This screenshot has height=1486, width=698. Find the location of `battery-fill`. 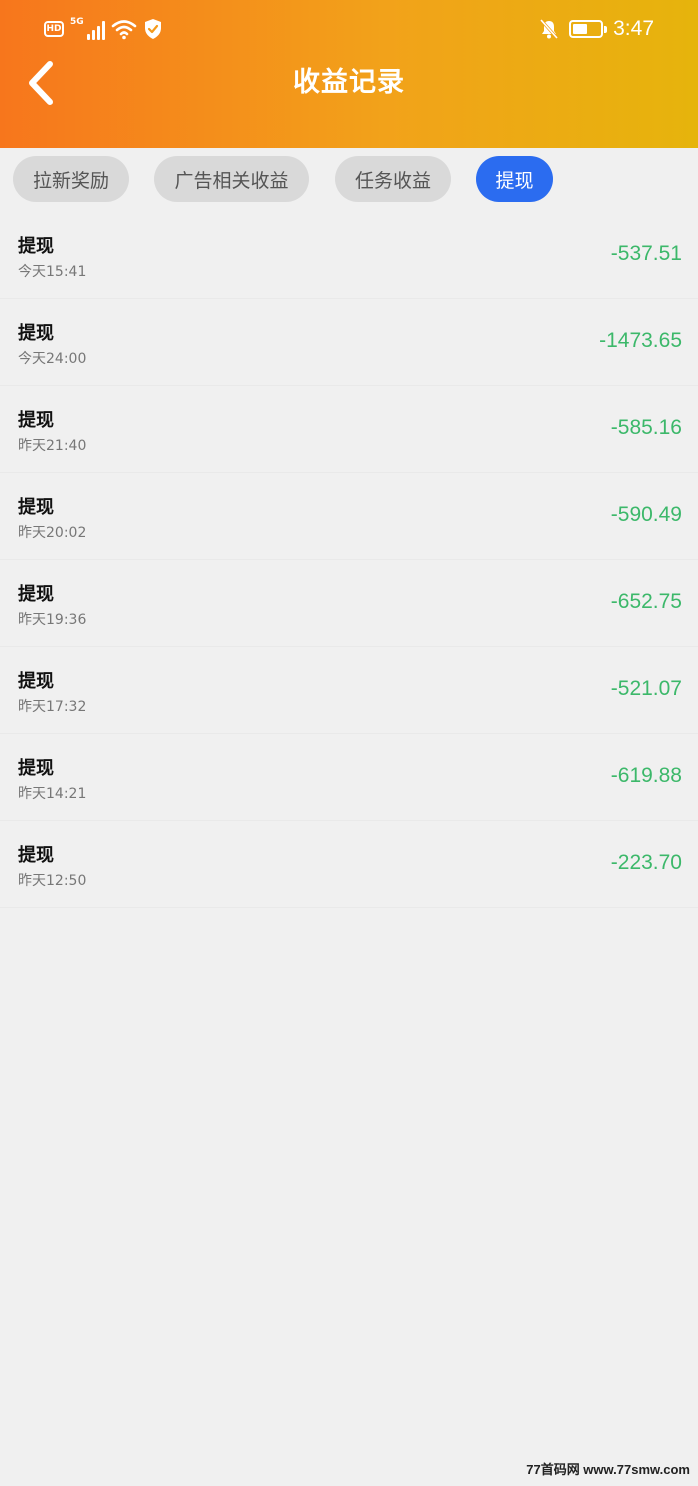

battery-fill is located at coordinates (580, 29).